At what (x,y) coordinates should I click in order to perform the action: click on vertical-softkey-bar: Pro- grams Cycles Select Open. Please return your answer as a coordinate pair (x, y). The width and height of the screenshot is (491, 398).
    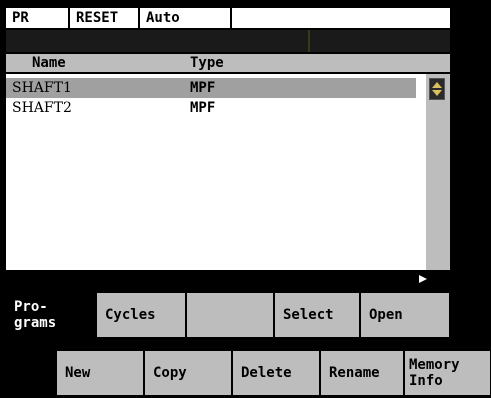
    Looking at the image, I should click on (228, 315).